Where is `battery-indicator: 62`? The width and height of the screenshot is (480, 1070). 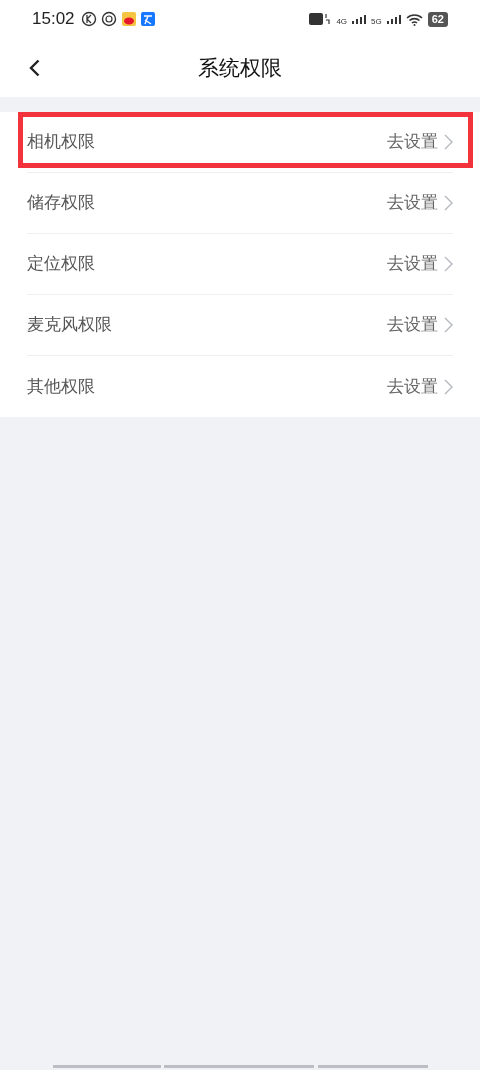
battery-indicator: 62 is located at coordinates (437, 19).